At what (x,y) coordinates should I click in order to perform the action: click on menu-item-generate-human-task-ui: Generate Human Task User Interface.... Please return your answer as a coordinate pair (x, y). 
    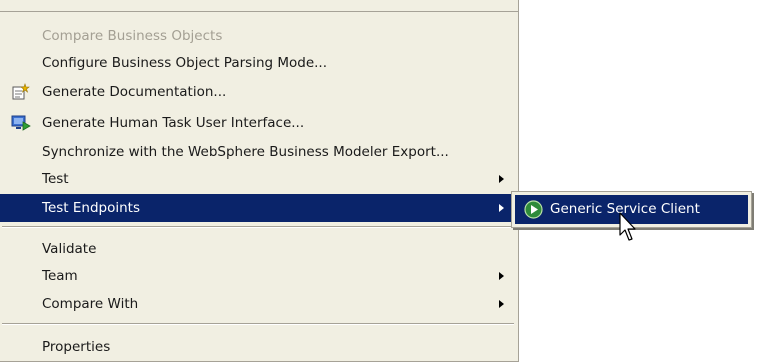
    Looking at the image, I should click on (257, 123).